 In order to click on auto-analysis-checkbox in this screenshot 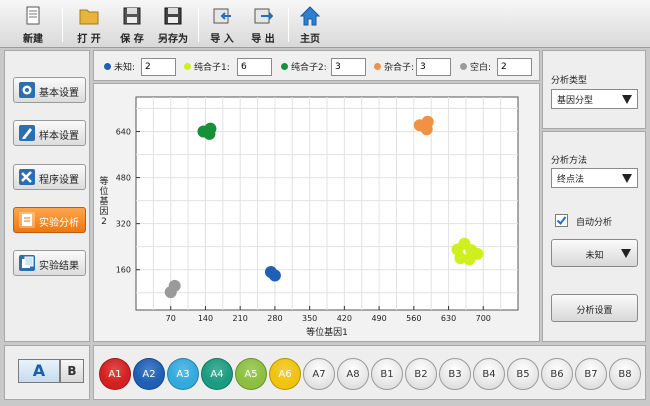, I will do `click(561, 220)`.